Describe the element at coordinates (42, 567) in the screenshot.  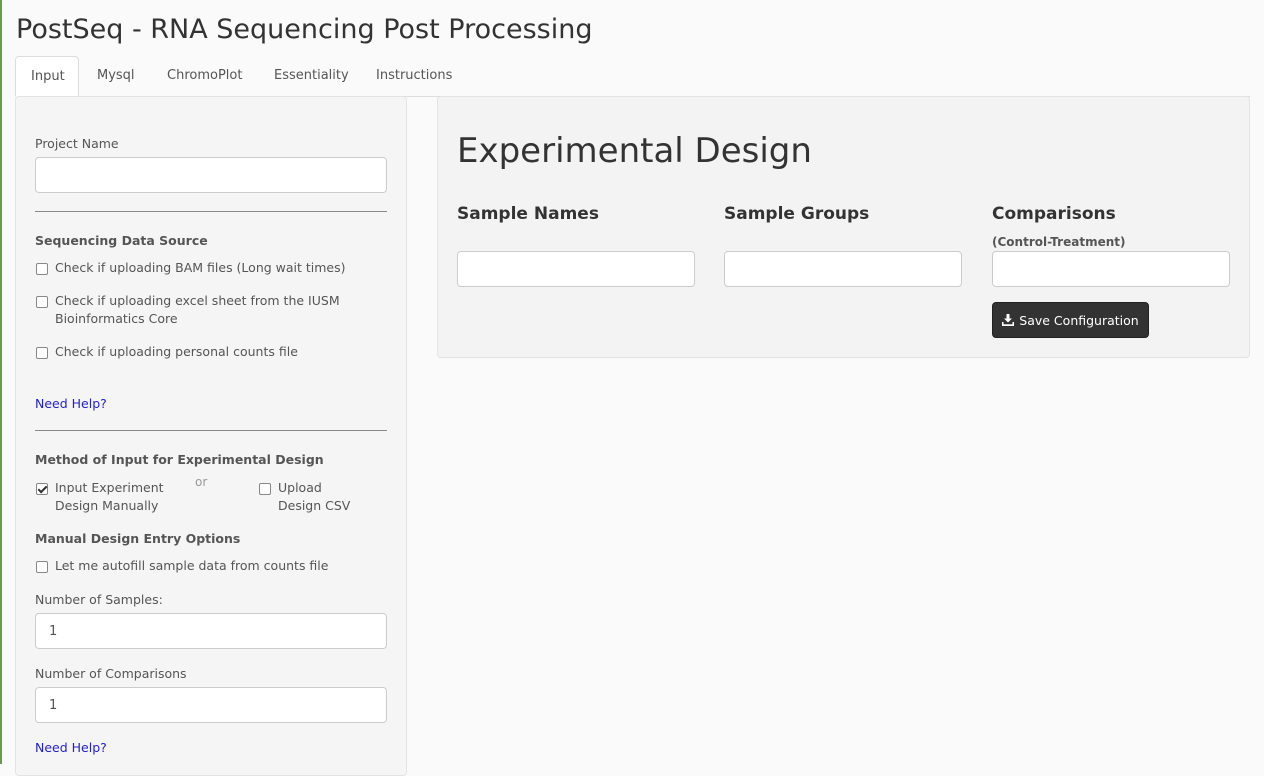
I see `autofill-checkbox` at that location.